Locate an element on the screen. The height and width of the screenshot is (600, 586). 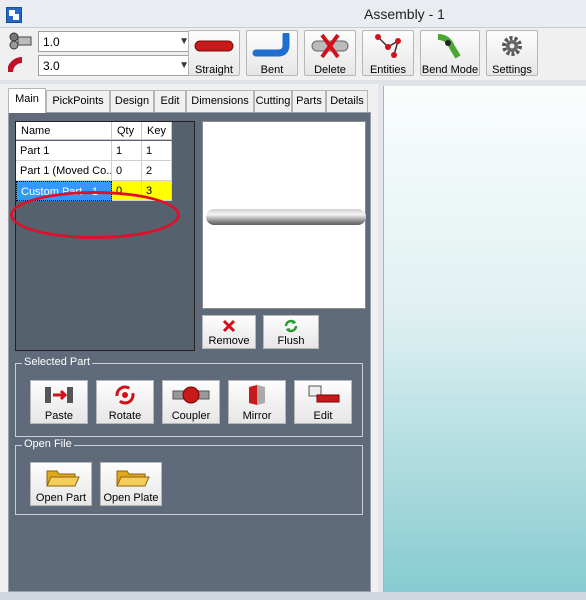
bent-tube-icon is located at coordinates (271, 45).